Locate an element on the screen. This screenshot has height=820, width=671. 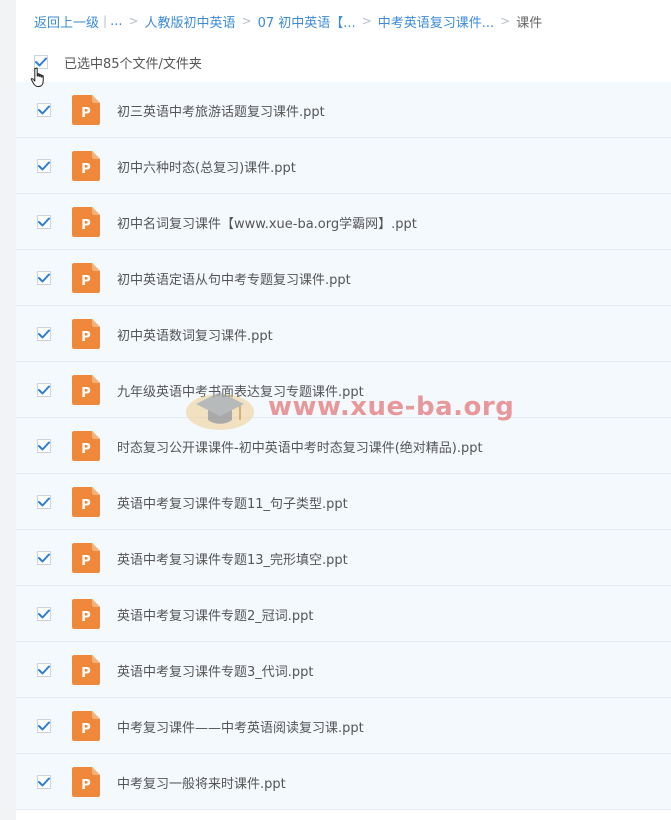
back-link: 返回上一级 is located at coordinates (66, 21).